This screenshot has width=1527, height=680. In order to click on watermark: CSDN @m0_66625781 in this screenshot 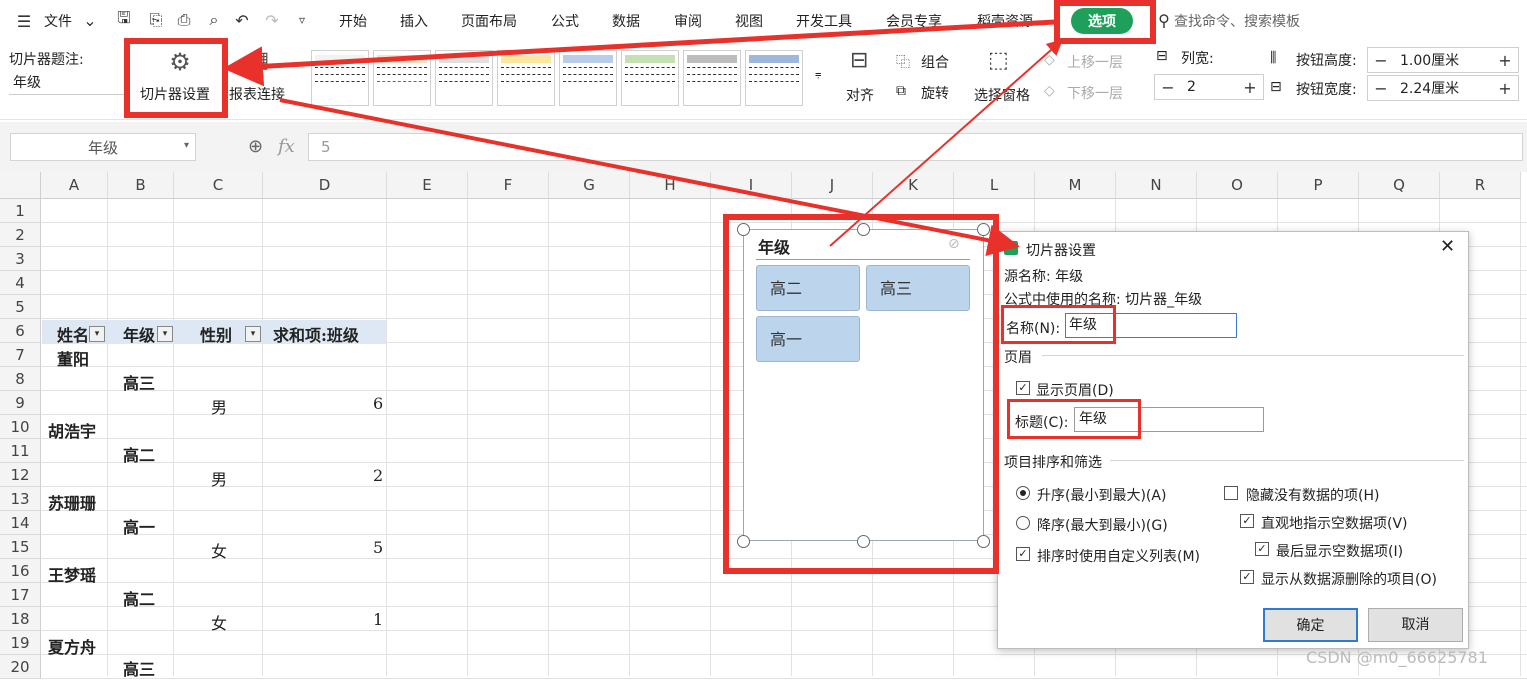, I will do `click(1397, 657)`.